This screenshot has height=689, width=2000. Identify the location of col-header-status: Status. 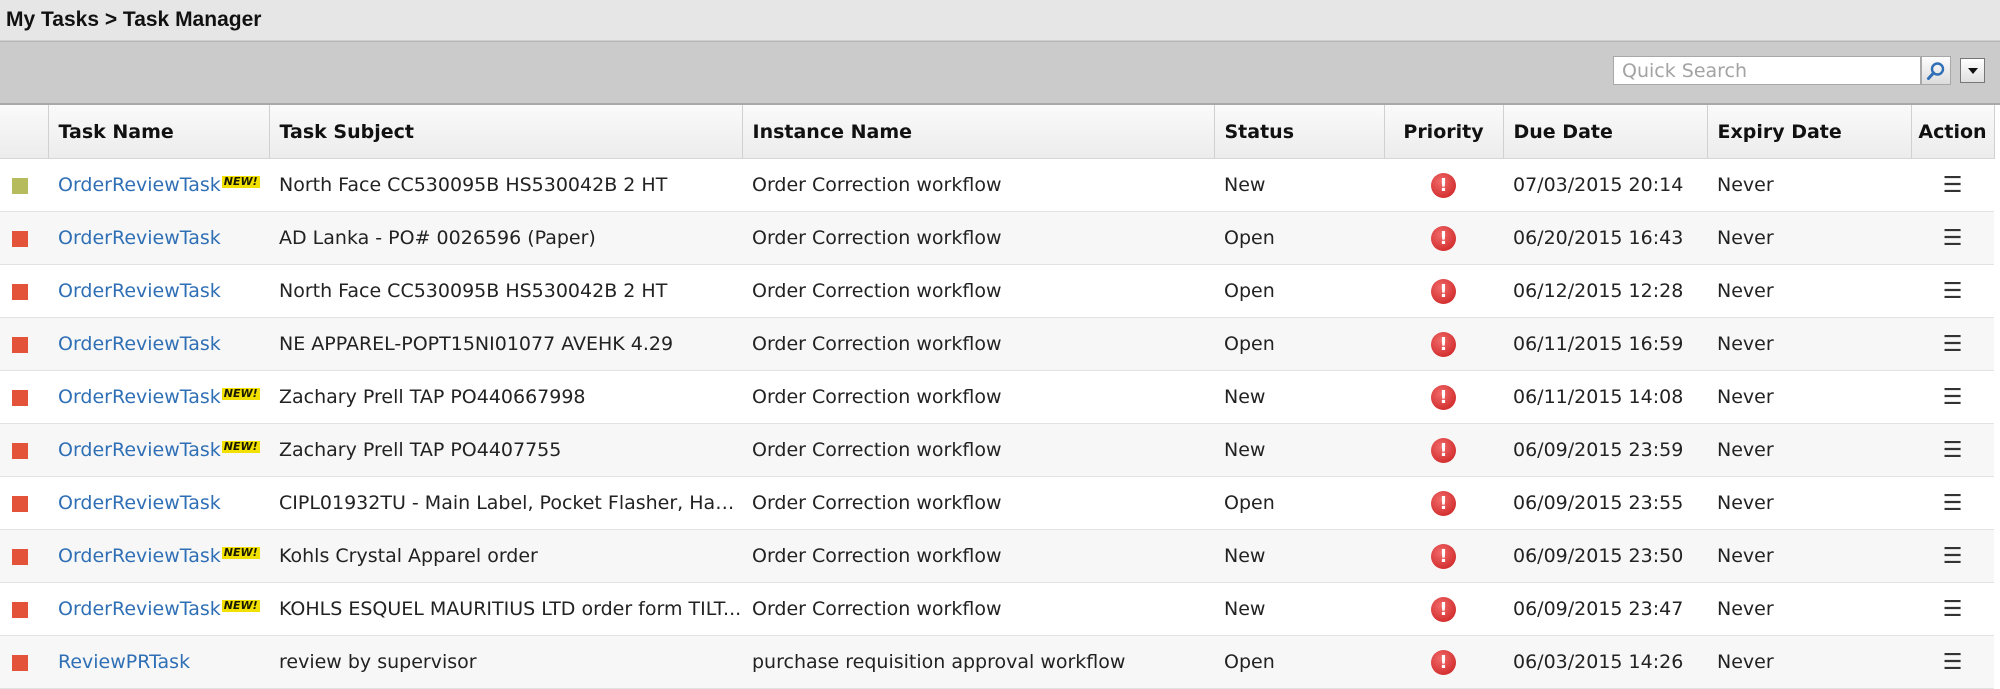
(1299, 132).